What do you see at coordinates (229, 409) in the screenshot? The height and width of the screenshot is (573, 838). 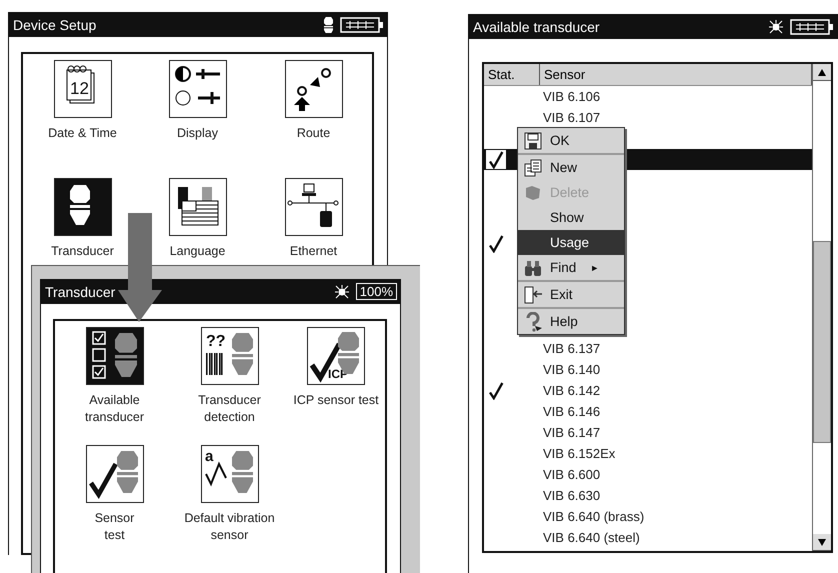 I see `tile-label: Transducer detection` at bounding box center [229, 409].